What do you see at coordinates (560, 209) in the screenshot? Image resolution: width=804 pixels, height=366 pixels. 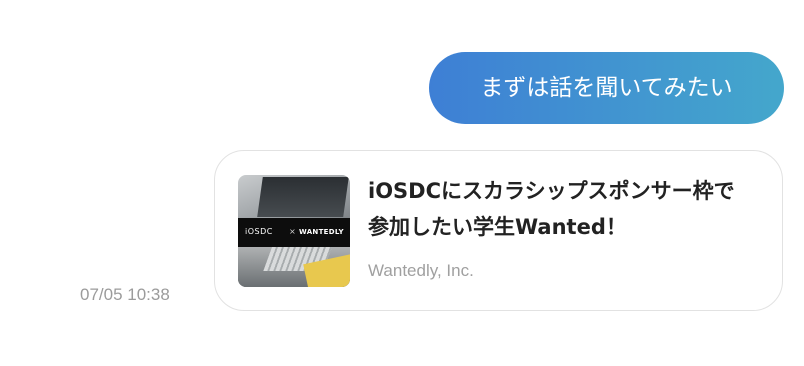 I see `link-card-title: iOSDCにスカラシップスポンサー枠で参加したい学生Wanted！` at bounding box center [560, 209].